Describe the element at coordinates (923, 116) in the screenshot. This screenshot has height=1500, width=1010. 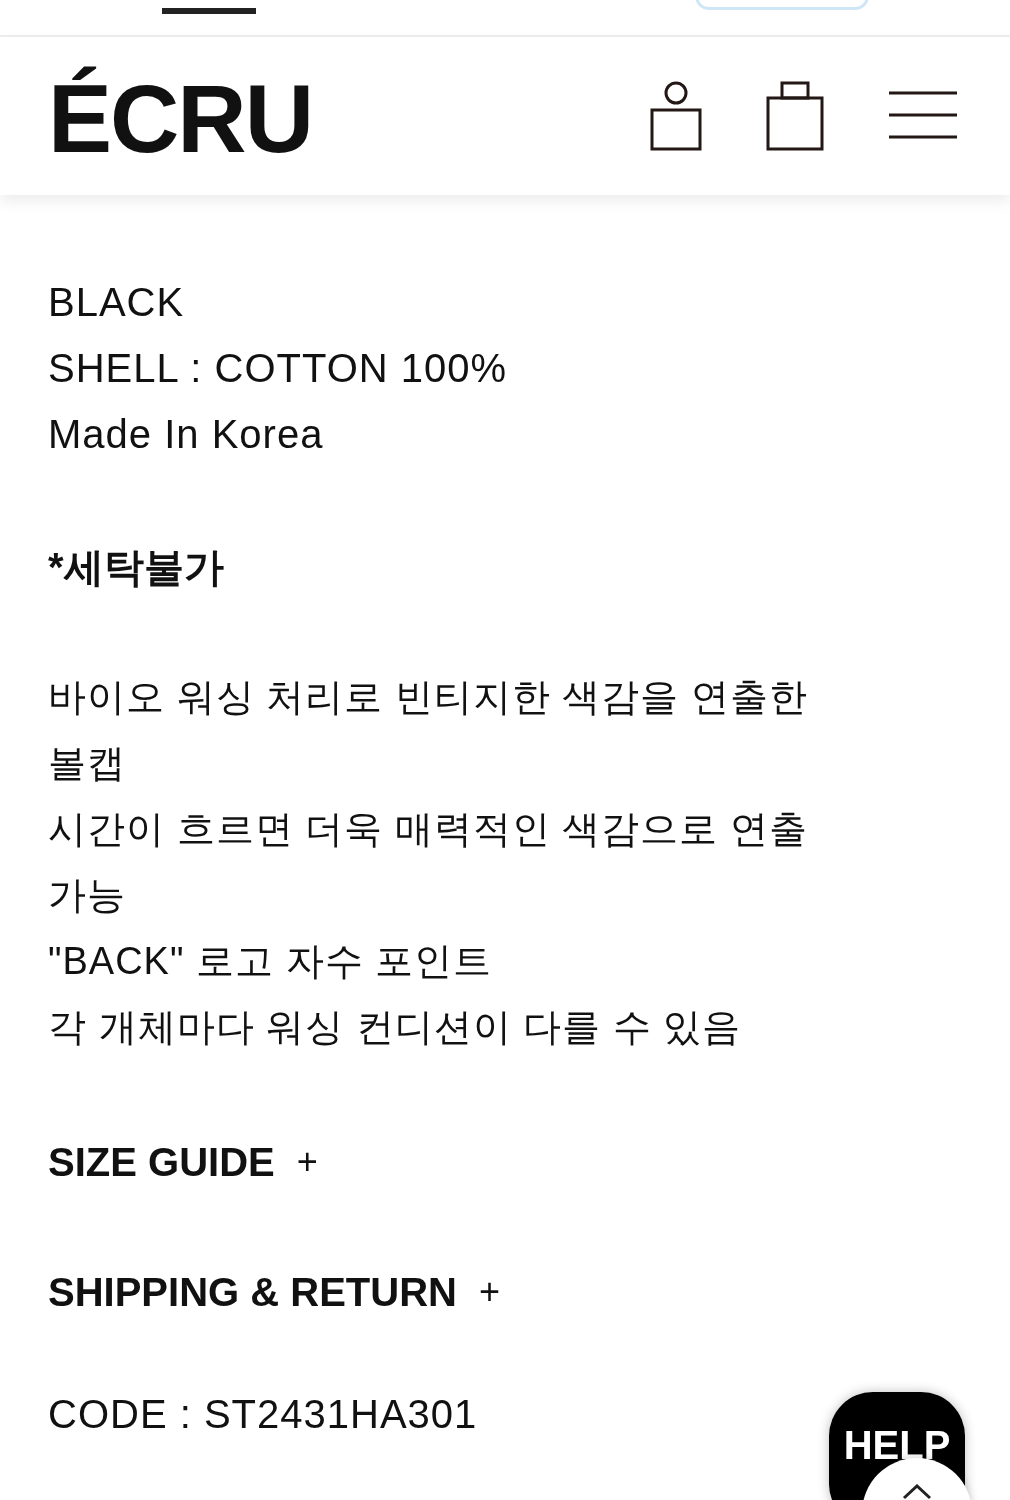
I see `menu-icon` at that location.